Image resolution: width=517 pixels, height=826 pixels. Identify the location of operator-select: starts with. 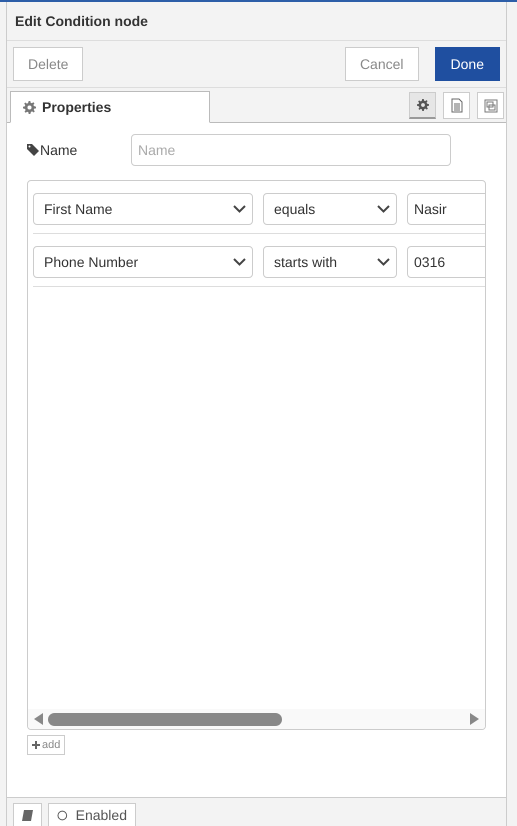
(330, 262).